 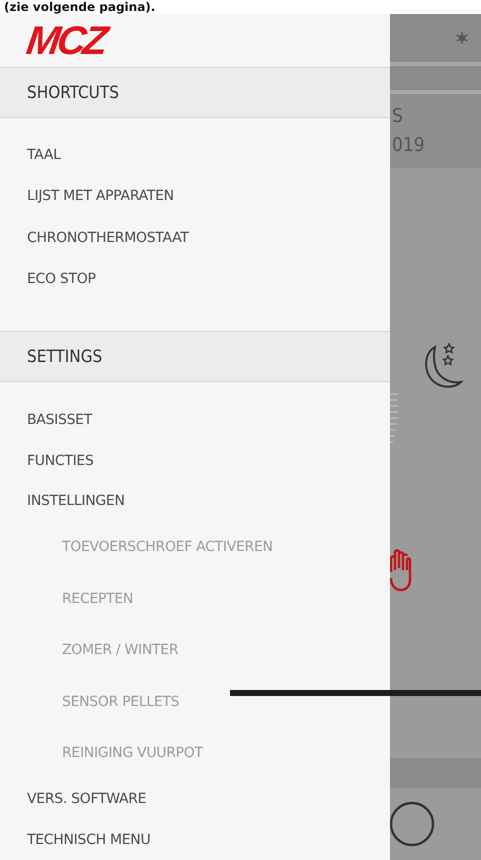 What do you see at coordinates (195, 420) in the screenshot?
I see `menu-item: BASISSET` at bounding box center [195, 420].